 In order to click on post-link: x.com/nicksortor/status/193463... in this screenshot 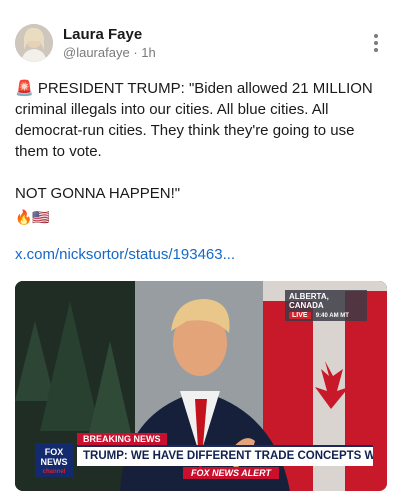, I will do `click(125, 254)`.